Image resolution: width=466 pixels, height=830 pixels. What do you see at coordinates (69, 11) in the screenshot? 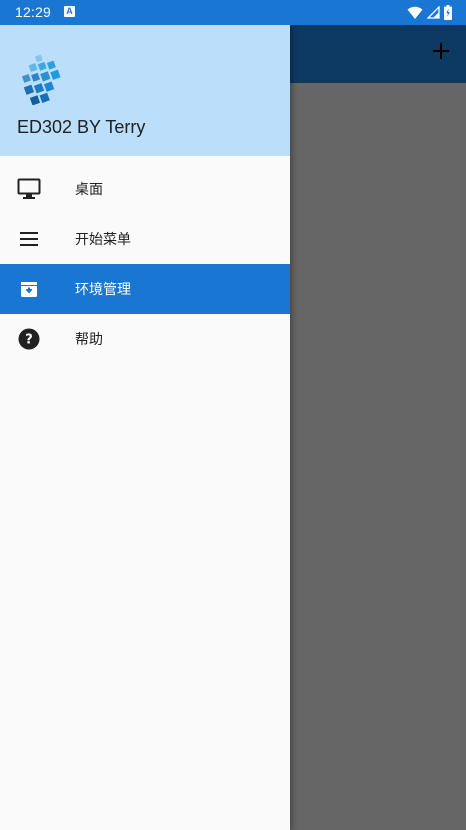
I see `notification-icon: A` at bounding box center [69, 11].